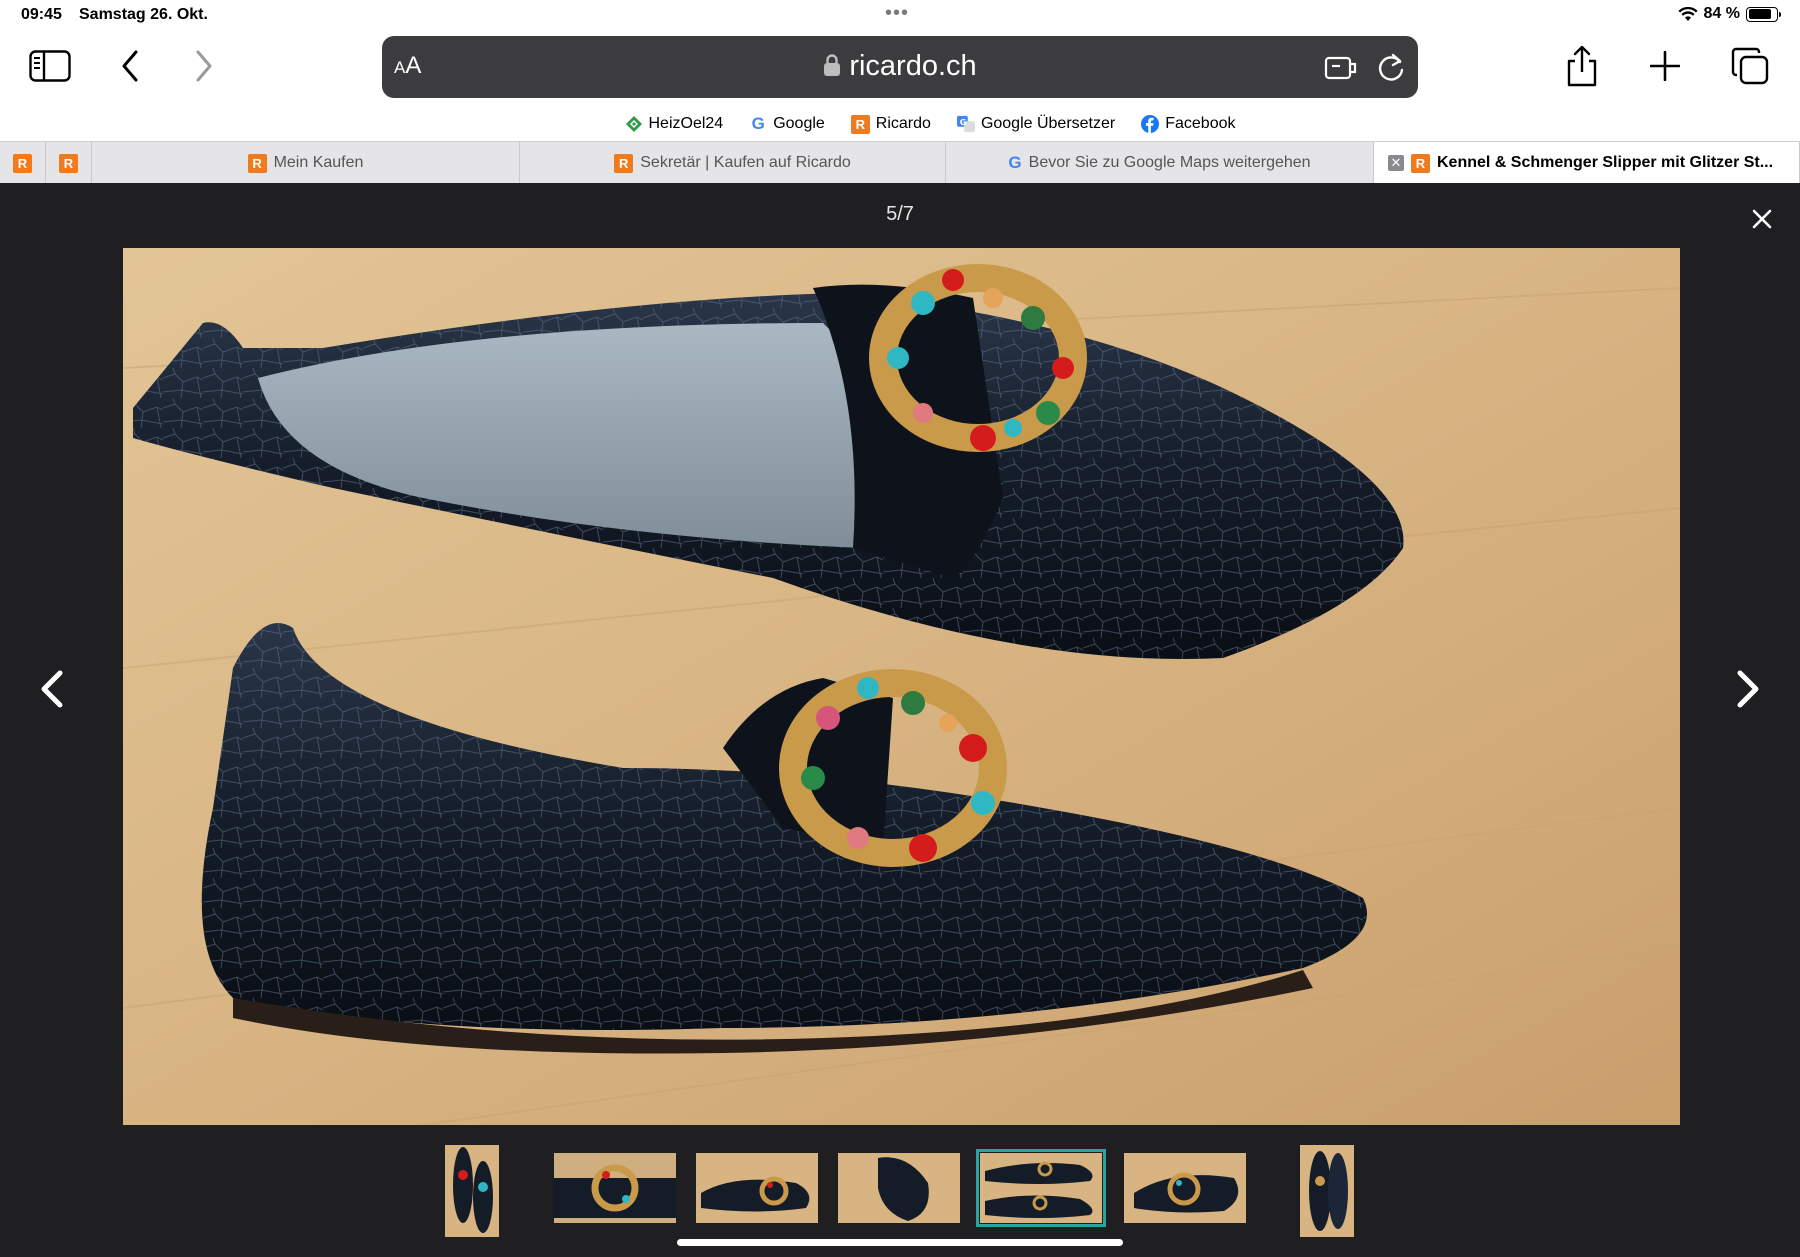 This screenshot has width=1800, height=1257. I want to click on svg-text: G, so click(963, 122).